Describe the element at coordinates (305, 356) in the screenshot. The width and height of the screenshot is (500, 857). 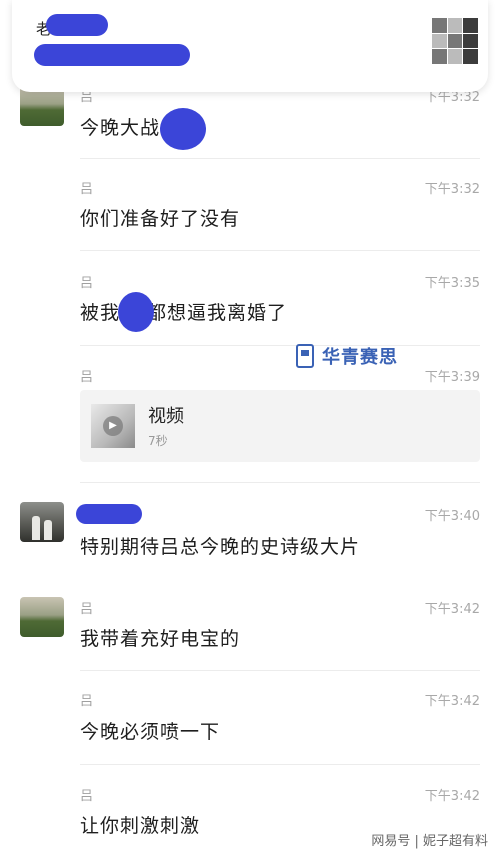
I see `phone-book-icon` at that location.